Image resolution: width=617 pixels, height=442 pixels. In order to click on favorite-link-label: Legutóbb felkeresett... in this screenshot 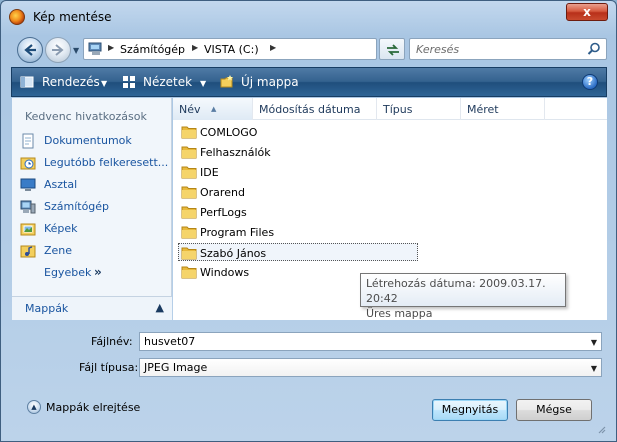, I will do `click(106, 162)`.